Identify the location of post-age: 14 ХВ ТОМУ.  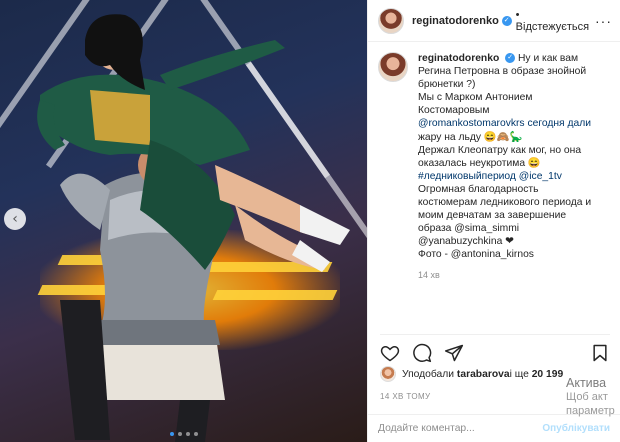
(405, 396).